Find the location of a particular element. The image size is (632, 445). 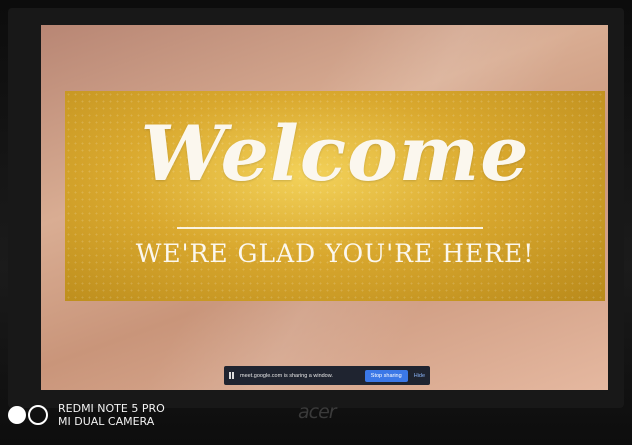

hide-button: Hide is located at coordinates (419, 376).